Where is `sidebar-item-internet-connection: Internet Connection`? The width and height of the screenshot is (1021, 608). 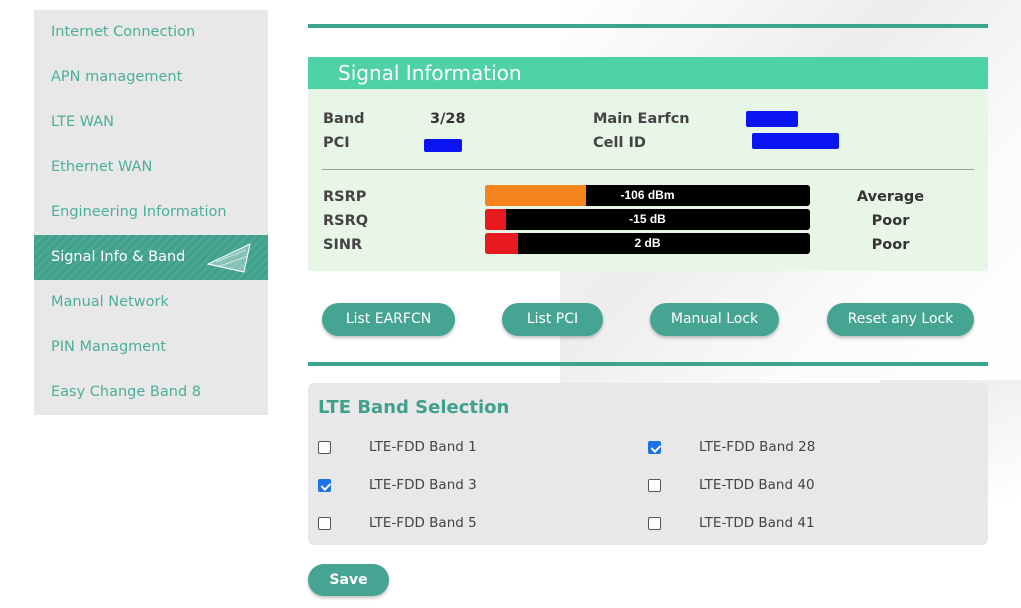
sidebar-item-internet-connection: Internet Connection is located at coordinates (151, 32).